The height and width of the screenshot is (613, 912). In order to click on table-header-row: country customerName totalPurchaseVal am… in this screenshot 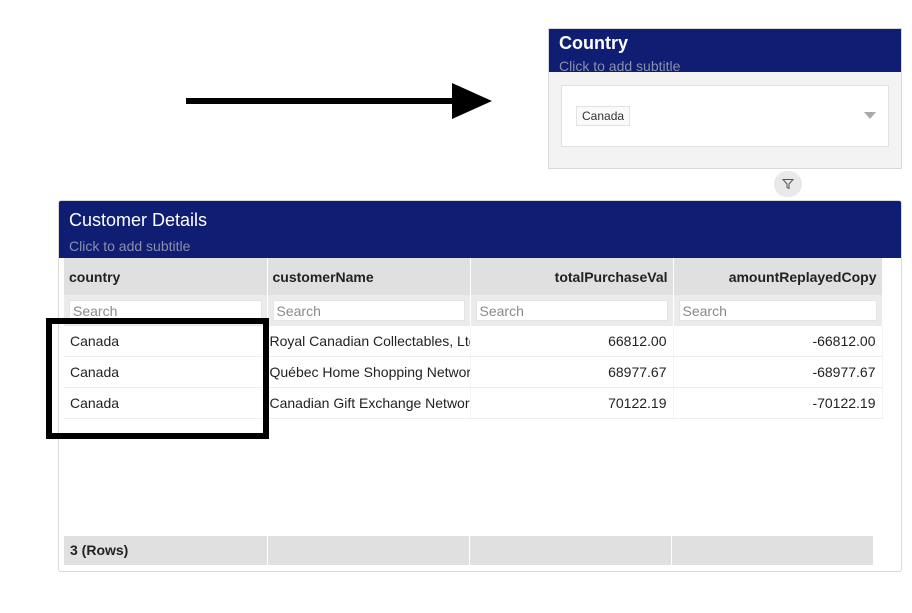, I will do `click(473, 276)`.